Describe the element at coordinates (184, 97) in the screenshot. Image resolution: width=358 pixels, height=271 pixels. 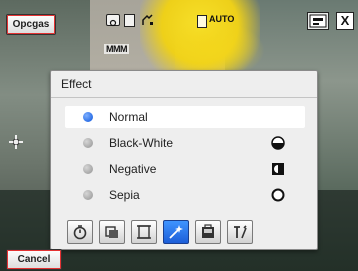
I see `divider` at that location.